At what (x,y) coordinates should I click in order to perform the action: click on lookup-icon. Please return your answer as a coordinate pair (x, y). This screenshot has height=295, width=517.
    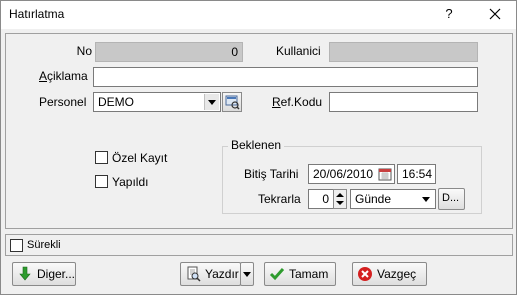
    Looking at the image, I should click on (232, 102).